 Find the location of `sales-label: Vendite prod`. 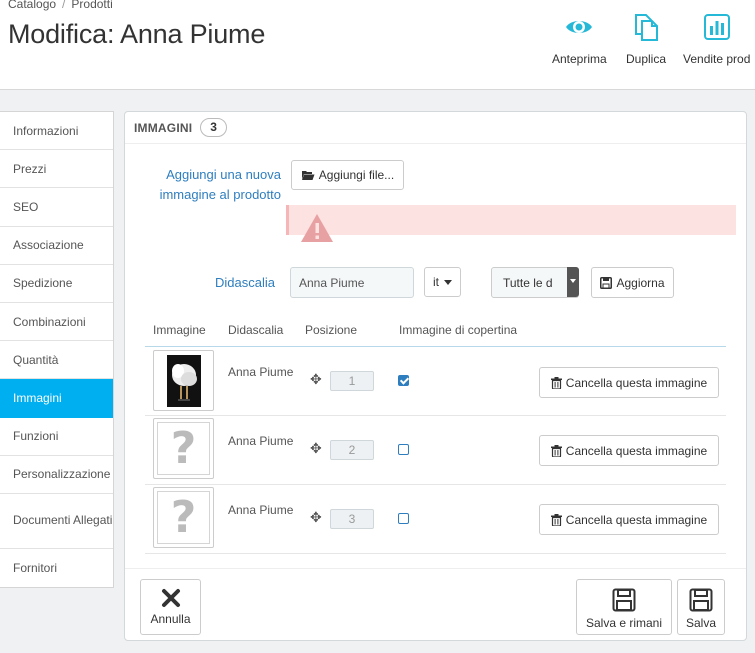

sales-label: Vendite prod is located at coordinates (717, 59).